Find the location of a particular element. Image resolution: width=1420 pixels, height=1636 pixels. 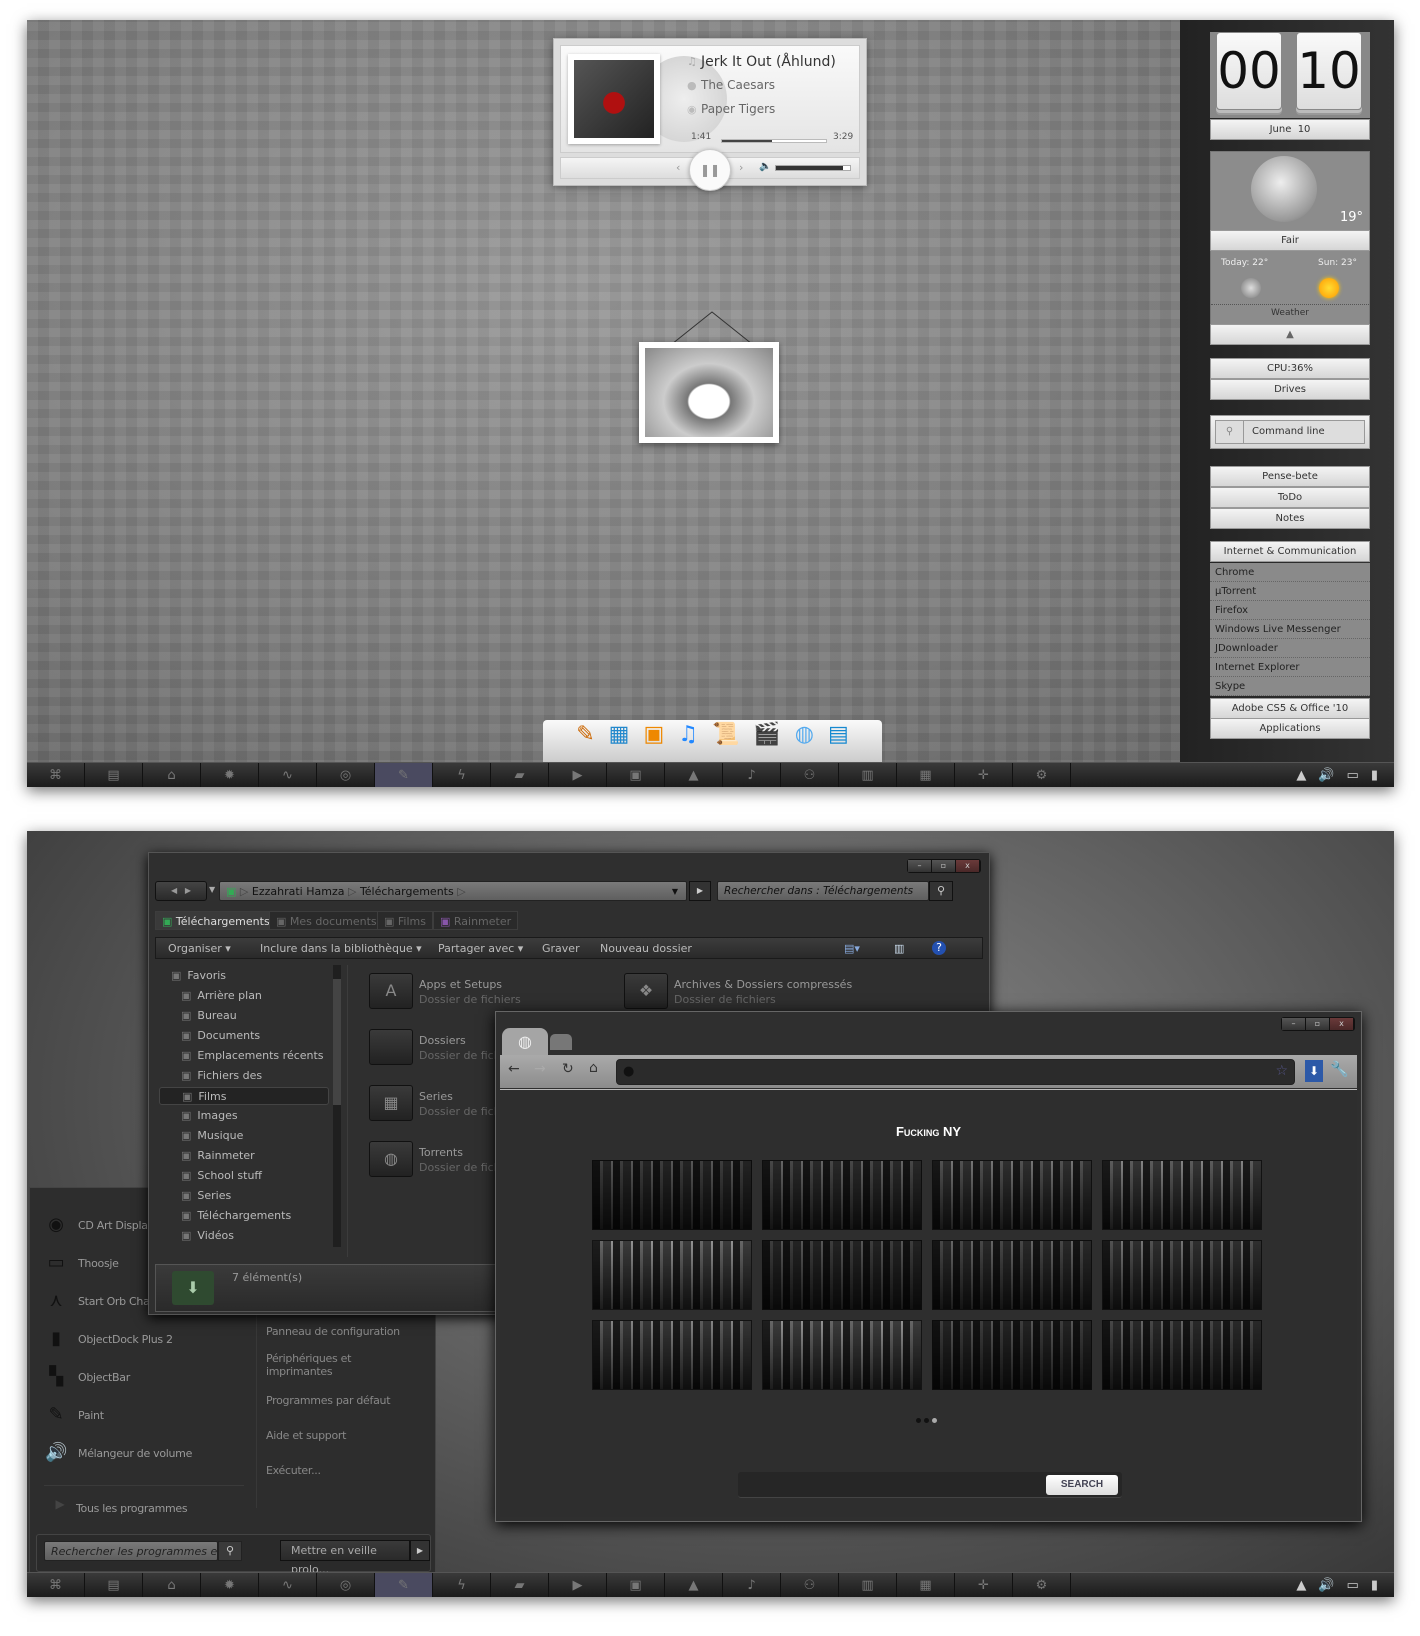

gear-icon: ✹ is located at coordinates (230, 775).